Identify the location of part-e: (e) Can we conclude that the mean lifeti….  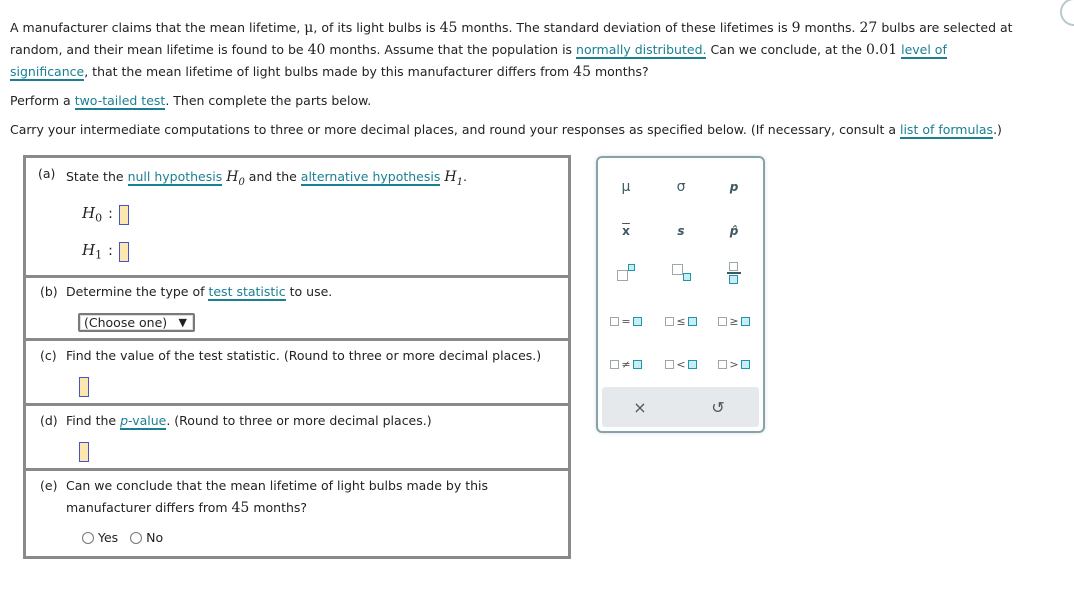
(297, 513).